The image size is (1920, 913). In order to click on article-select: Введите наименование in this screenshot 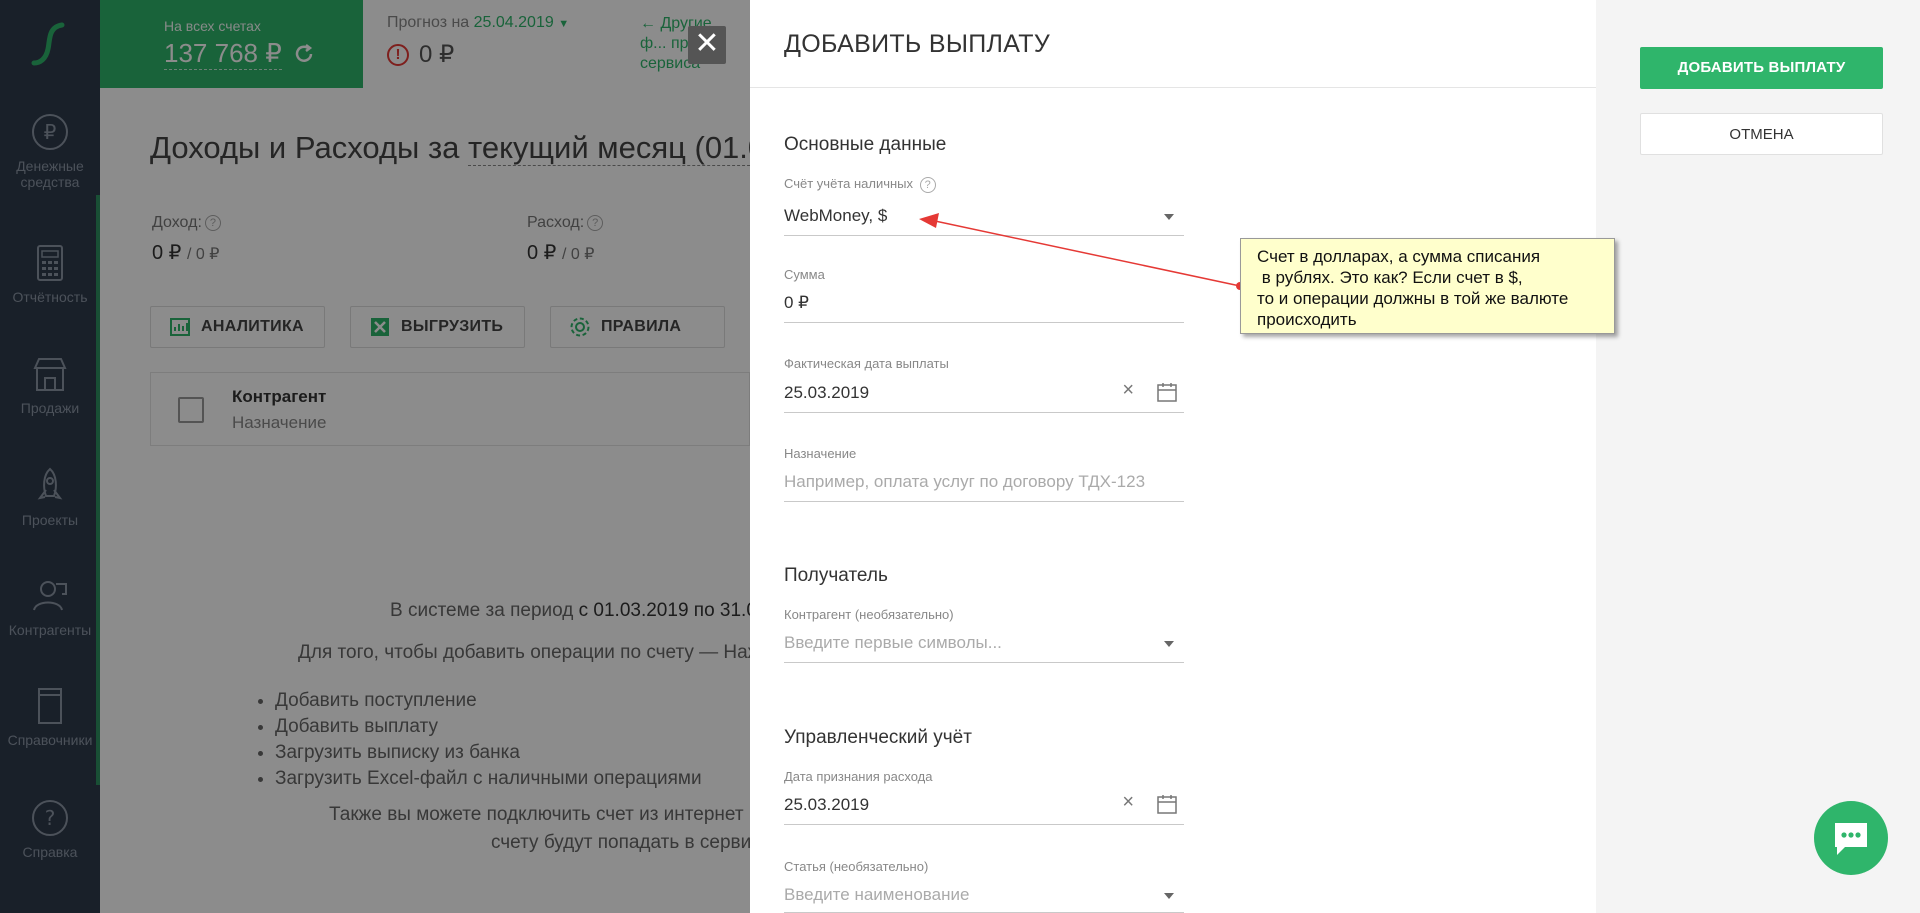, I will do `click(984, 895)`.